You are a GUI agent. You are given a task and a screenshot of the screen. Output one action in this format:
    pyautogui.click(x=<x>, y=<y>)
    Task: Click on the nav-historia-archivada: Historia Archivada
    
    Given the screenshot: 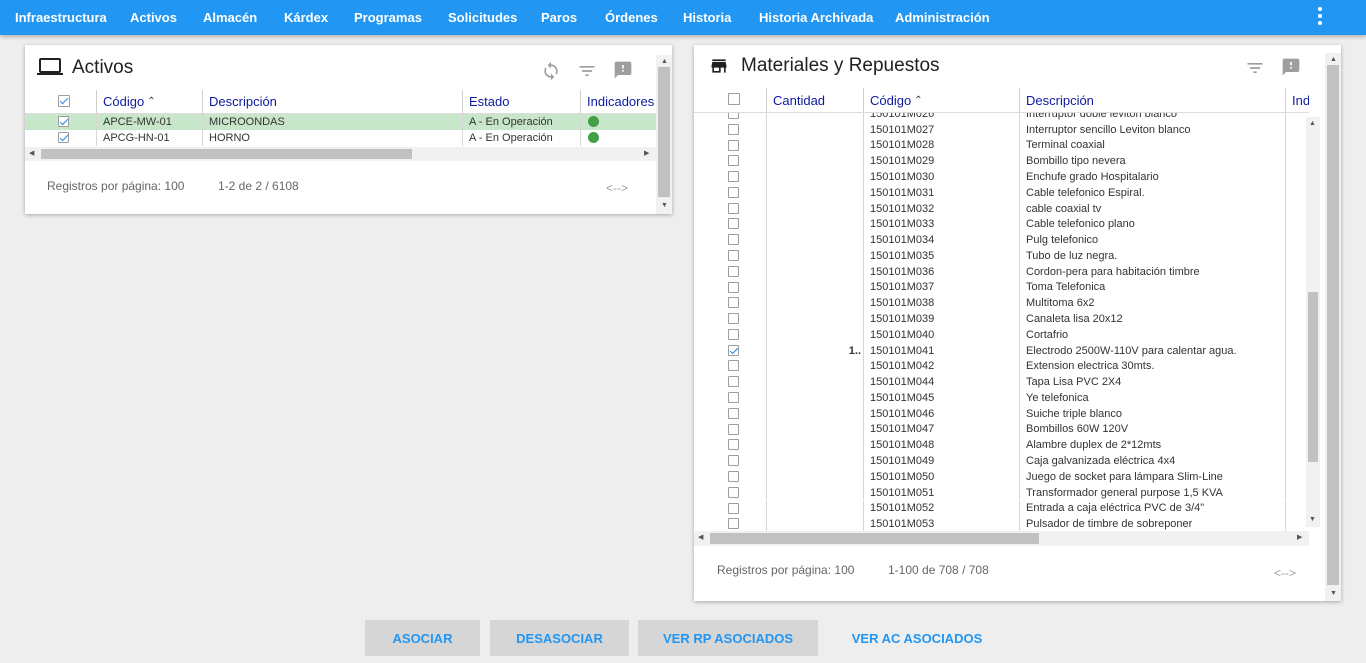 What is the action you would take?
    pyautogui.click(x=816, y=17)
    